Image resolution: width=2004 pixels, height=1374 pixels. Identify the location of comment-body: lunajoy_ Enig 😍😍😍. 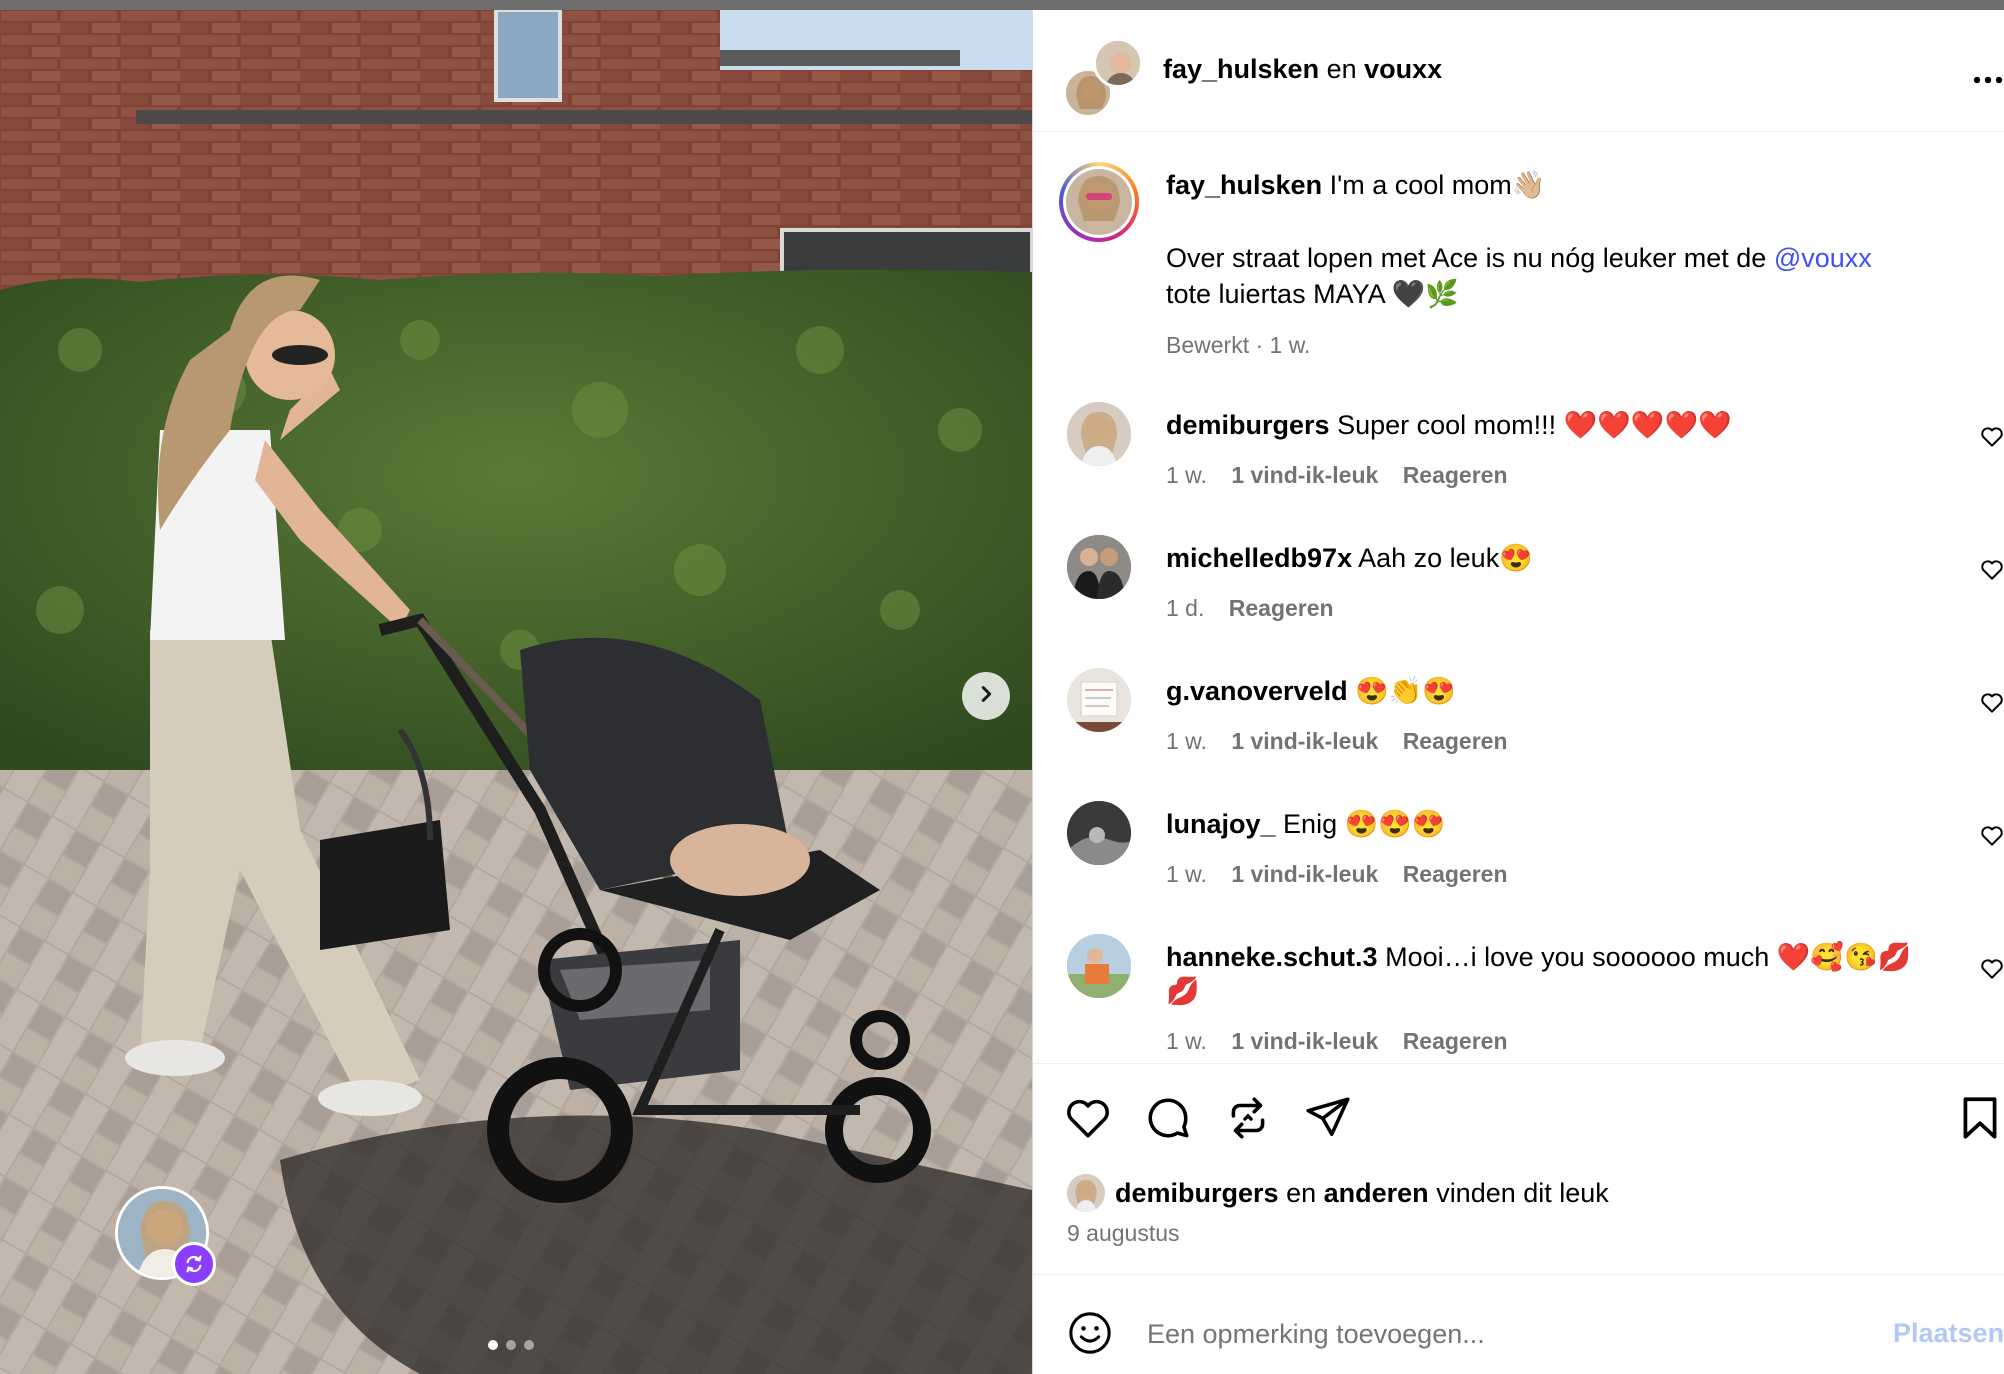
(1305, 824).